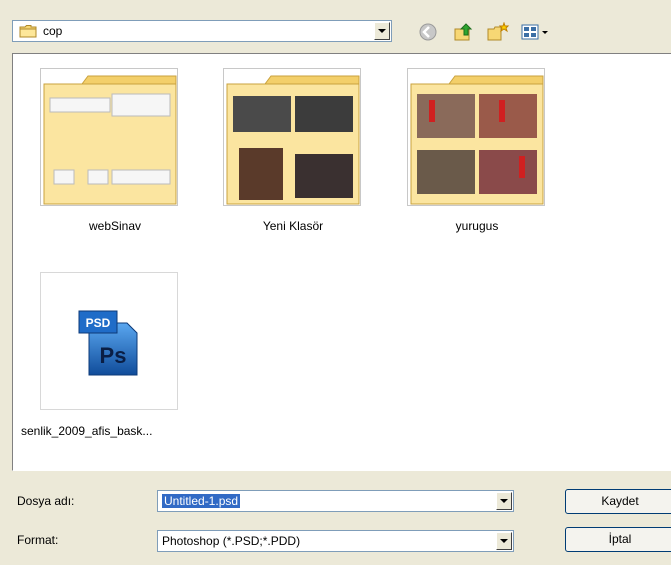  Describe the element at coordinates (335, 541) in the screenshot. I see `format-select: Photoshop (*.PSD;*.PDD)` at that location.